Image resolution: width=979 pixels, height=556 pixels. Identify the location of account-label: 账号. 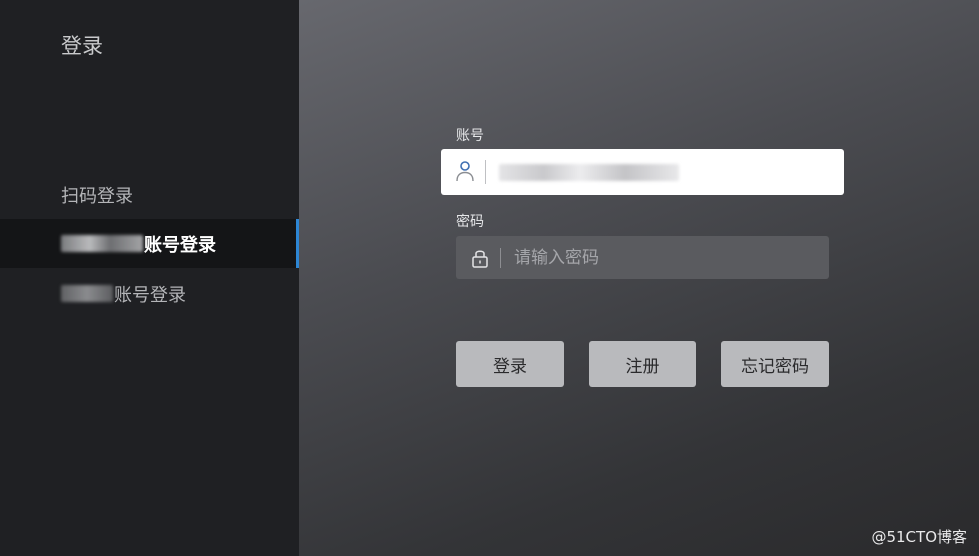
(470, 136).